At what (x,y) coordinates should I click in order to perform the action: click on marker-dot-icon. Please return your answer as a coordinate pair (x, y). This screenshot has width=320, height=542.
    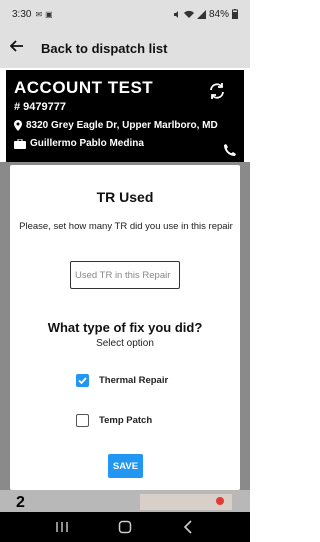
    Looking at the image, I should click on (220, 501).